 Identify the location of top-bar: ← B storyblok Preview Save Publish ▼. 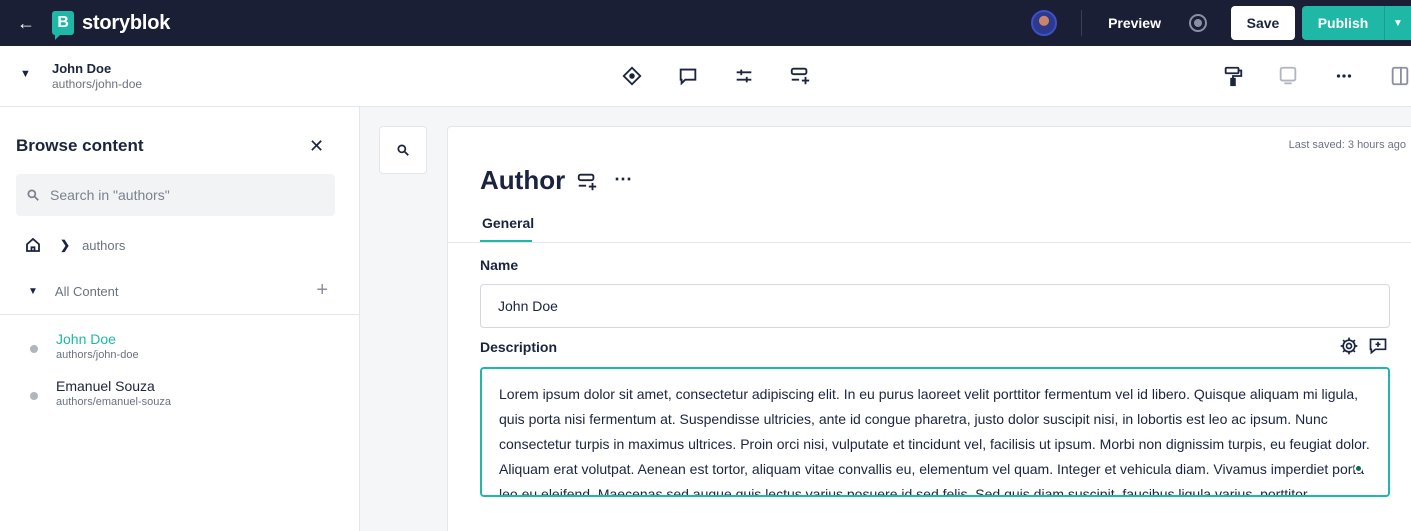
(705, 23).